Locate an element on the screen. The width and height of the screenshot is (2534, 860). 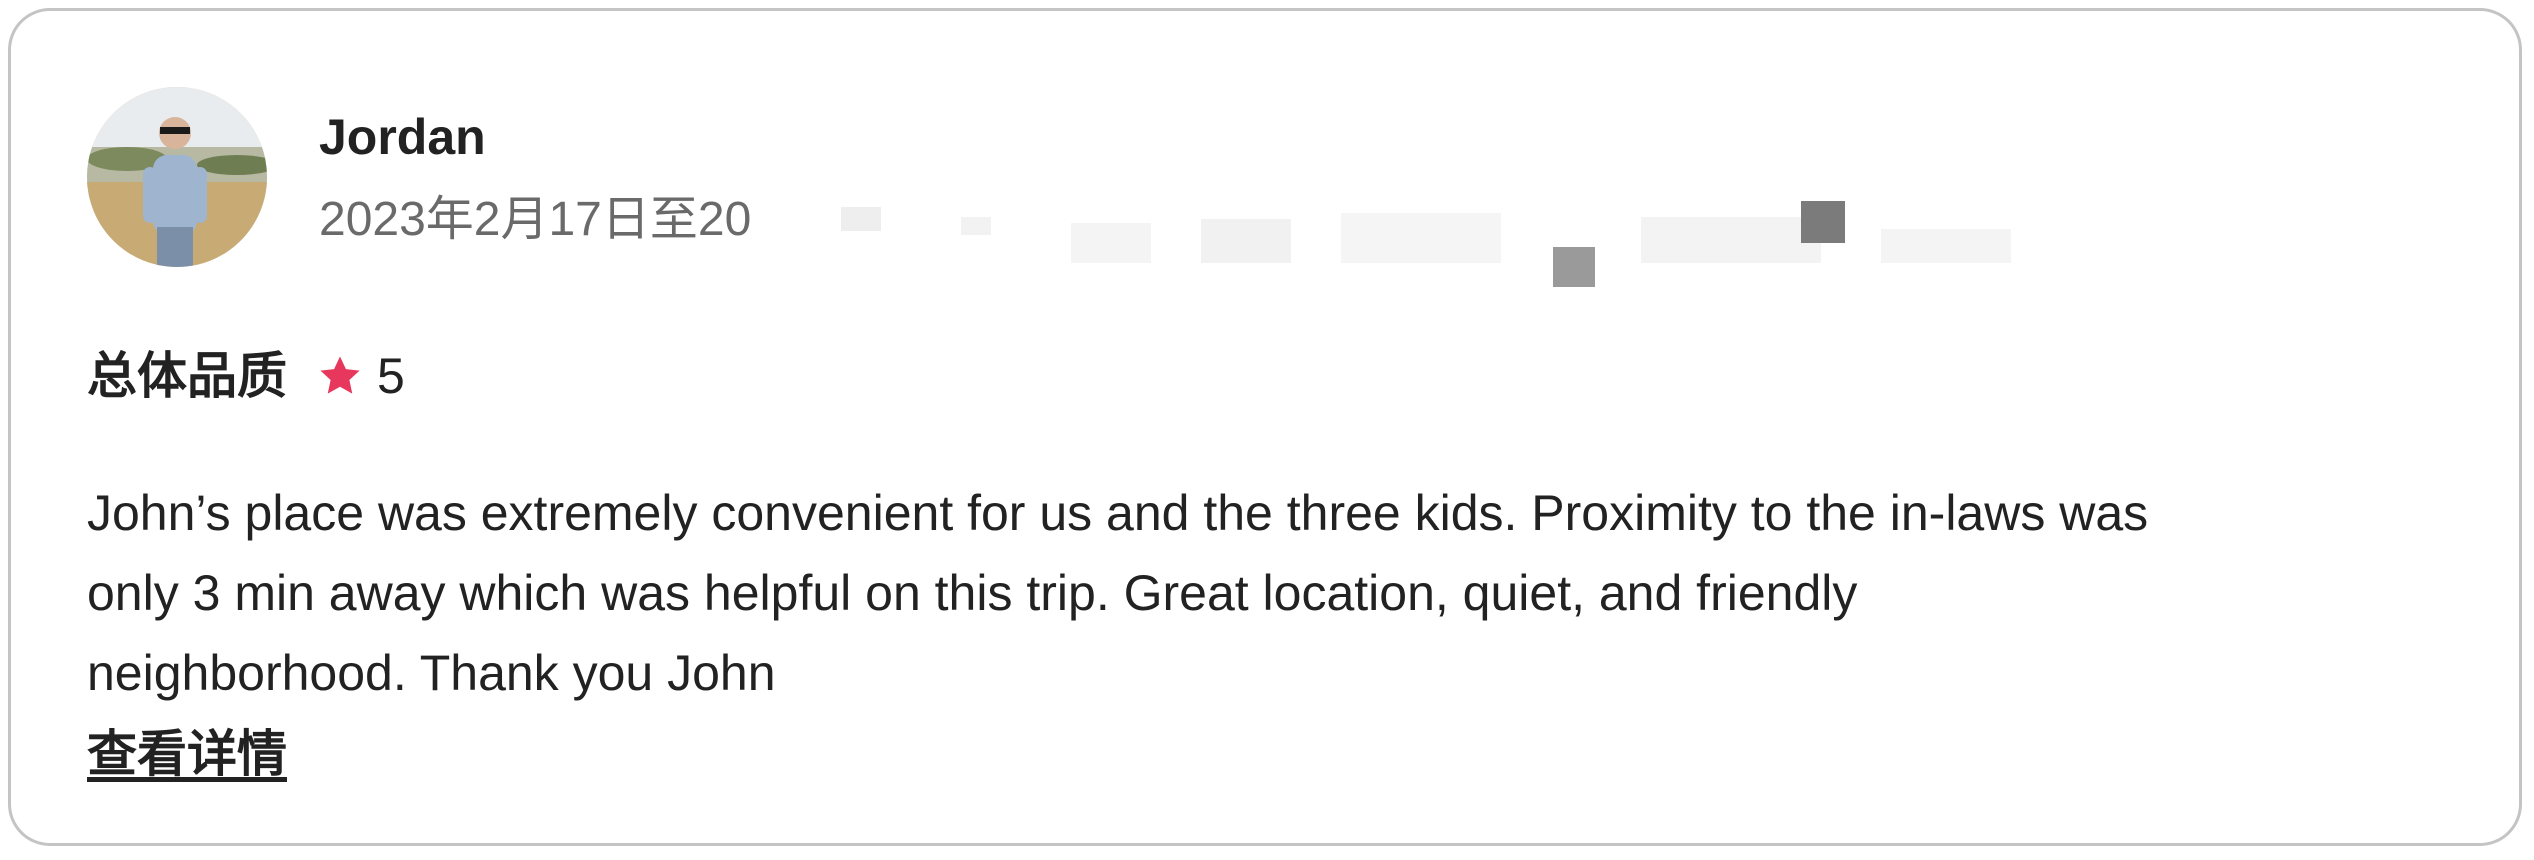
user-avatar-photo-icon is located at coordinates (177, 177).